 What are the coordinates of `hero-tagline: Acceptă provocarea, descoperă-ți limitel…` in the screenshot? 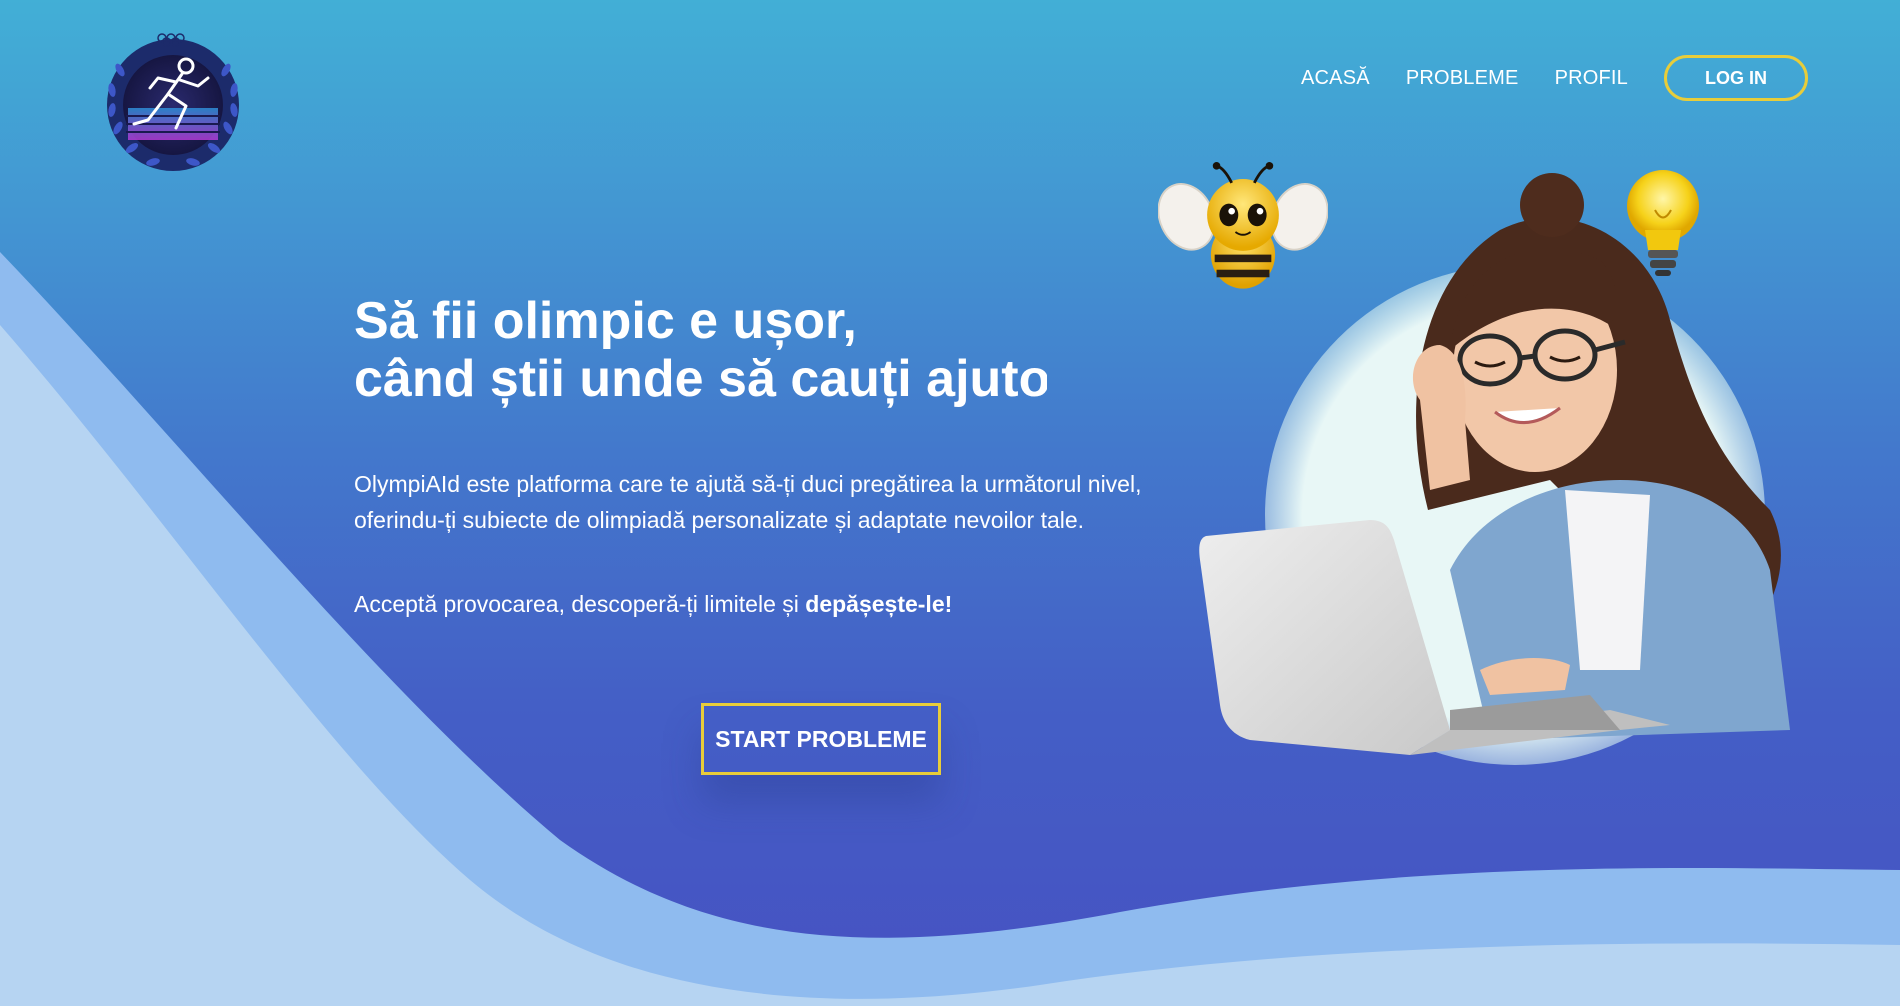 It's located at (653, 604).